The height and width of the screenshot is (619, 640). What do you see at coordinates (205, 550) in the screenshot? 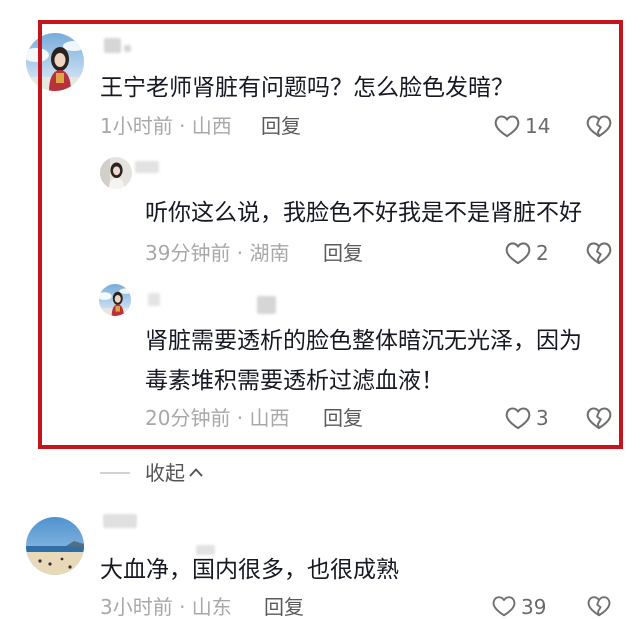
I see `redacted-patch` at bounding box center [205, 550].